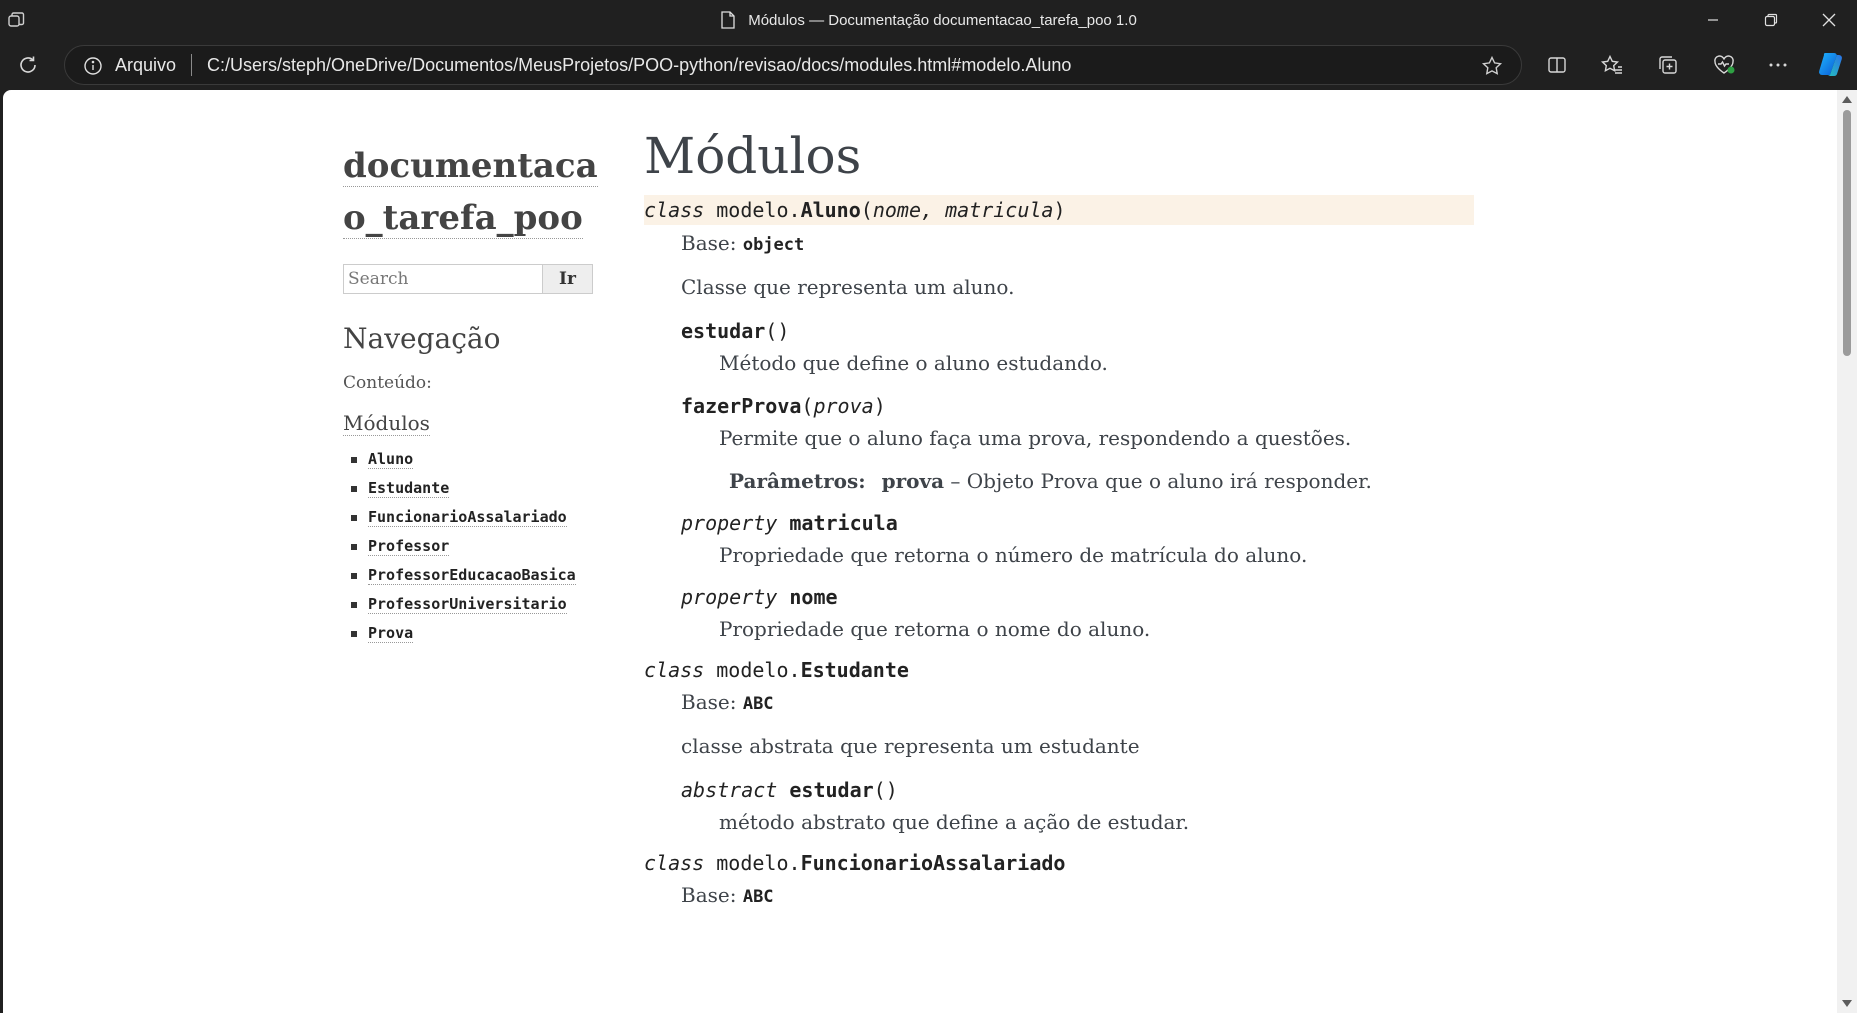  Describe the element at coordinates (854, 670) in the screenshot. I see `class-name: Estudante` at that location.